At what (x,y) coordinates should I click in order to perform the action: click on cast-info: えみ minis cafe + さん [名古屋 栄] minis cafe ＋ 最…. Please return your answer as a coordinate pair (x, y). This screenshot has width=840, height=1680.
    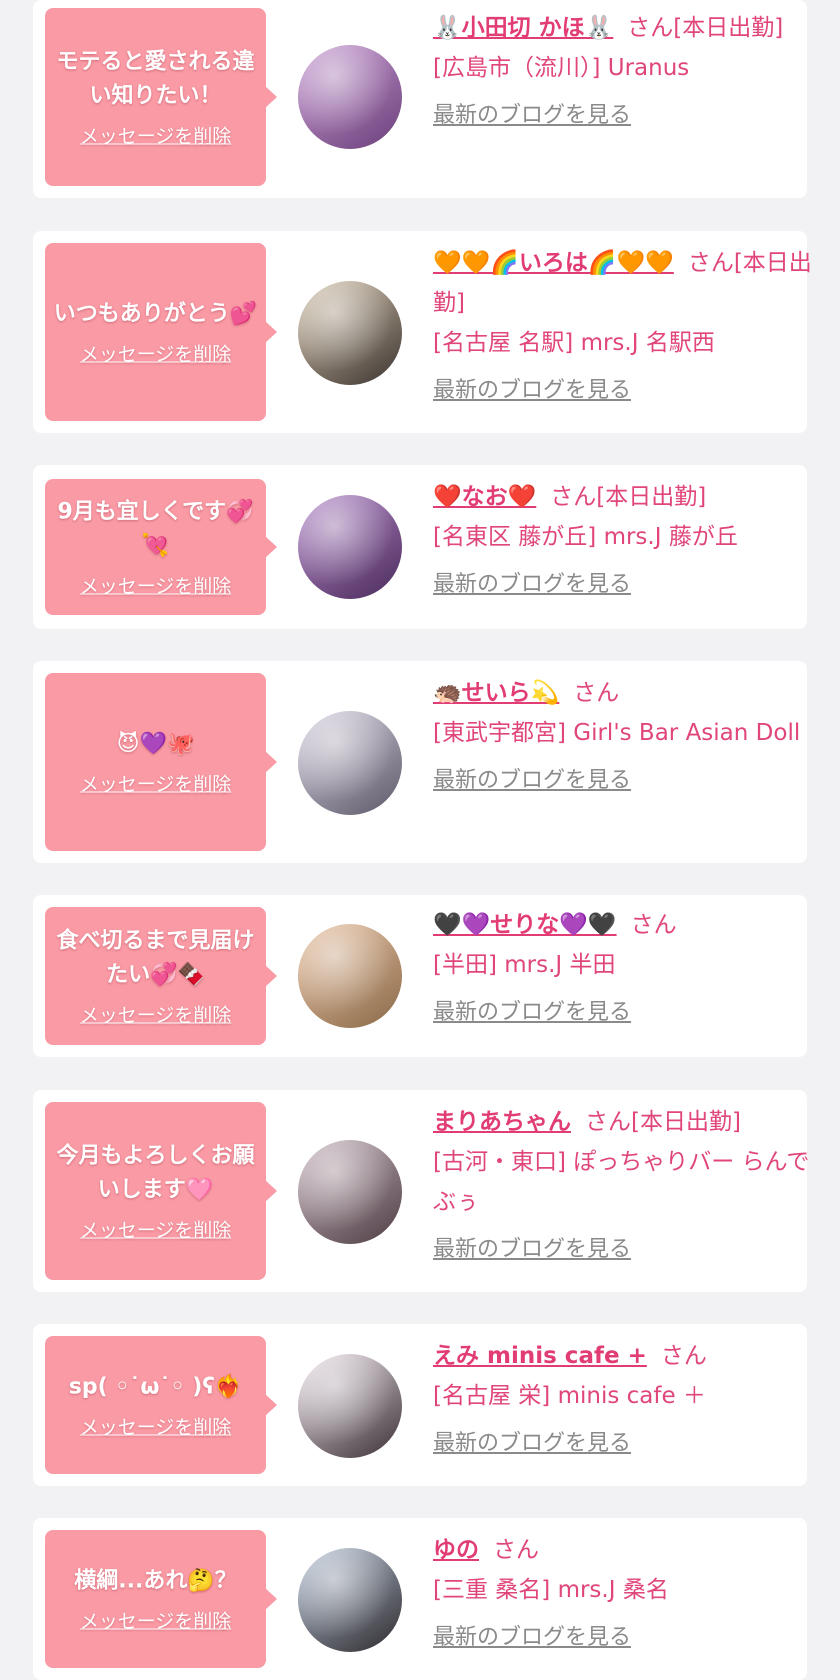
    Looking at the image, I should click on (630, 1400).